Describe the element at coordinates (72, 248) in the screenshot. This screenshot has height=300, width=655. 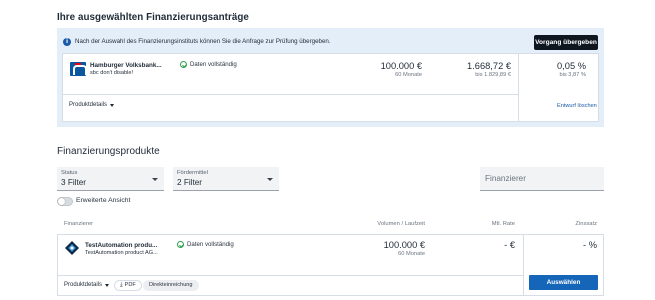
I see `testautomation-logo-icon` at that location.